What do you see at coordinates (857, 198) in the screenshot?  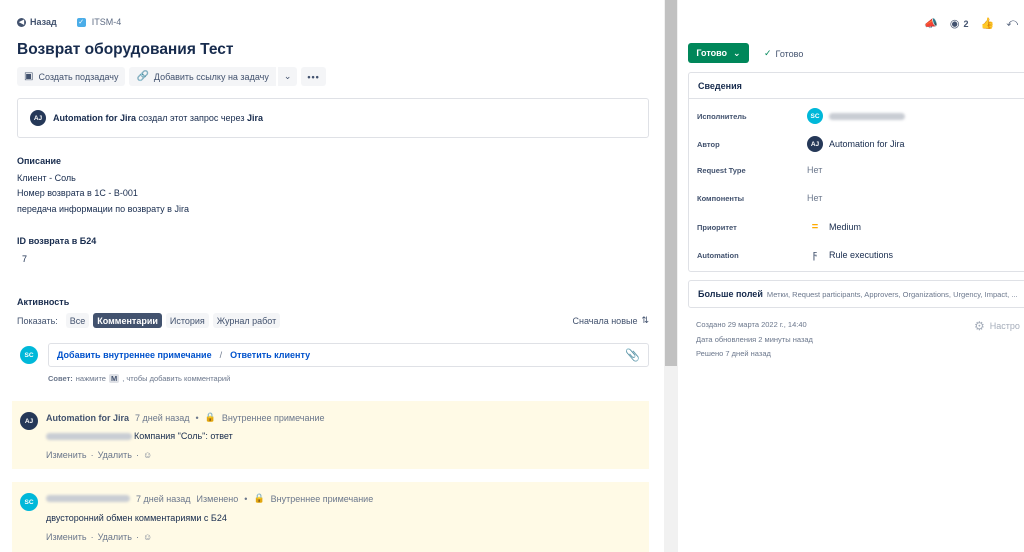 I see `field-row: Компоненты Нет` at bounding box center [857, 198].